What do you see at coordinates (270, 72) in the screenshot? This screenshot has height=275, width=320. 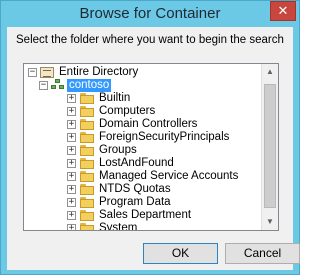 I see `scroll-up-icon: ▲` at bounding box center [270, 72].